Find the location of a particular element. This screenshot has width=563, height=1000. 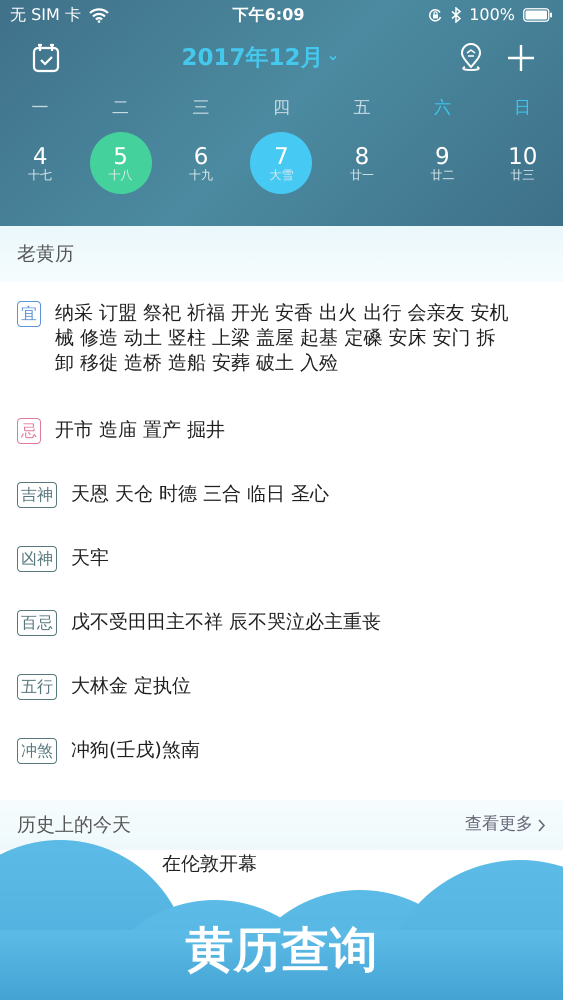

weekday-label: 一 is located at coordinates (40, 108).